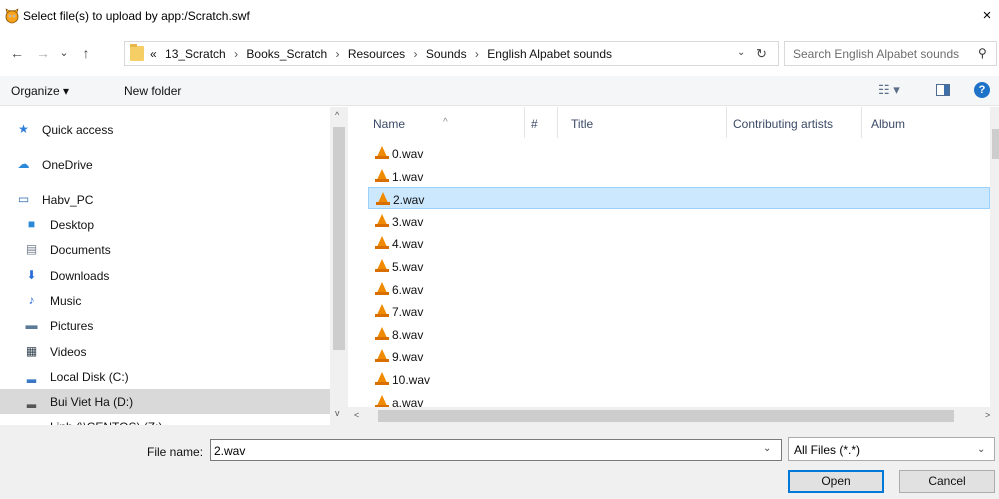  What do you see at coordinates (165, 129) in the screenshot?
I see `sidebar-item-quick-access: ★ Quick access` at bounding box center [165, 129].